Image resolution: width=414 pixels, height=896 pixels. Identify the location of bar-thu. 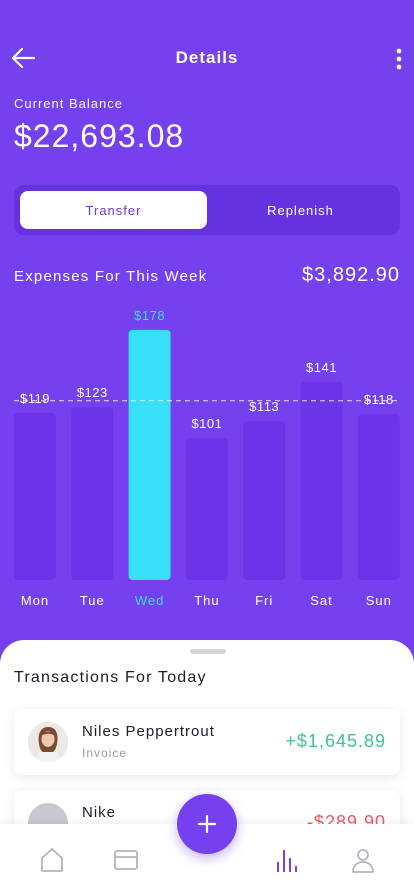
(206, 509).